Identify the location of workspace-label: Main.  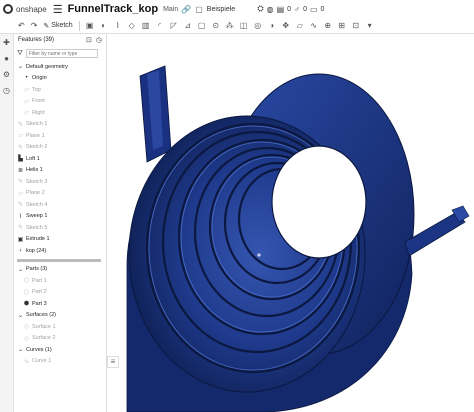
(170, 9).